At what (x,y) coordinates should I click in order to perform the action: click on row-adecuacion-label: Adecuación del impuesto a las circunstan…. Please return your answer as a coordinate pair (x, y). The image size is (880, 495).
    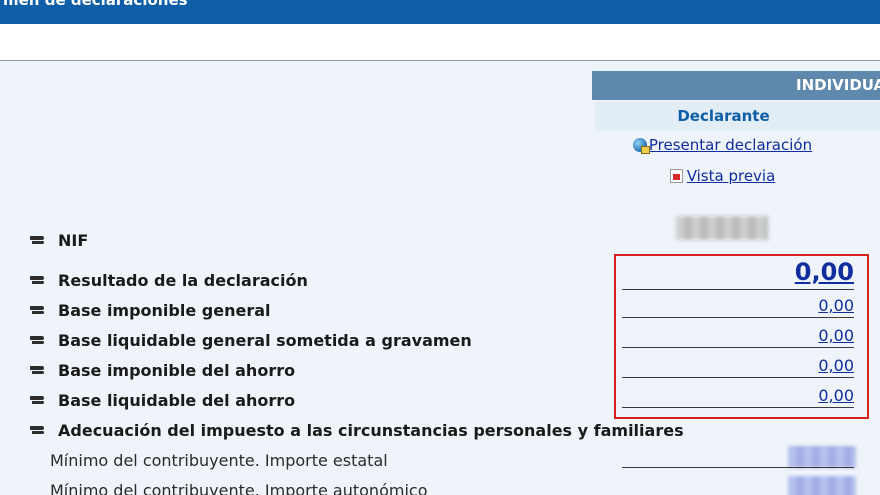
    Looking at the image, I should click on (371, 430).